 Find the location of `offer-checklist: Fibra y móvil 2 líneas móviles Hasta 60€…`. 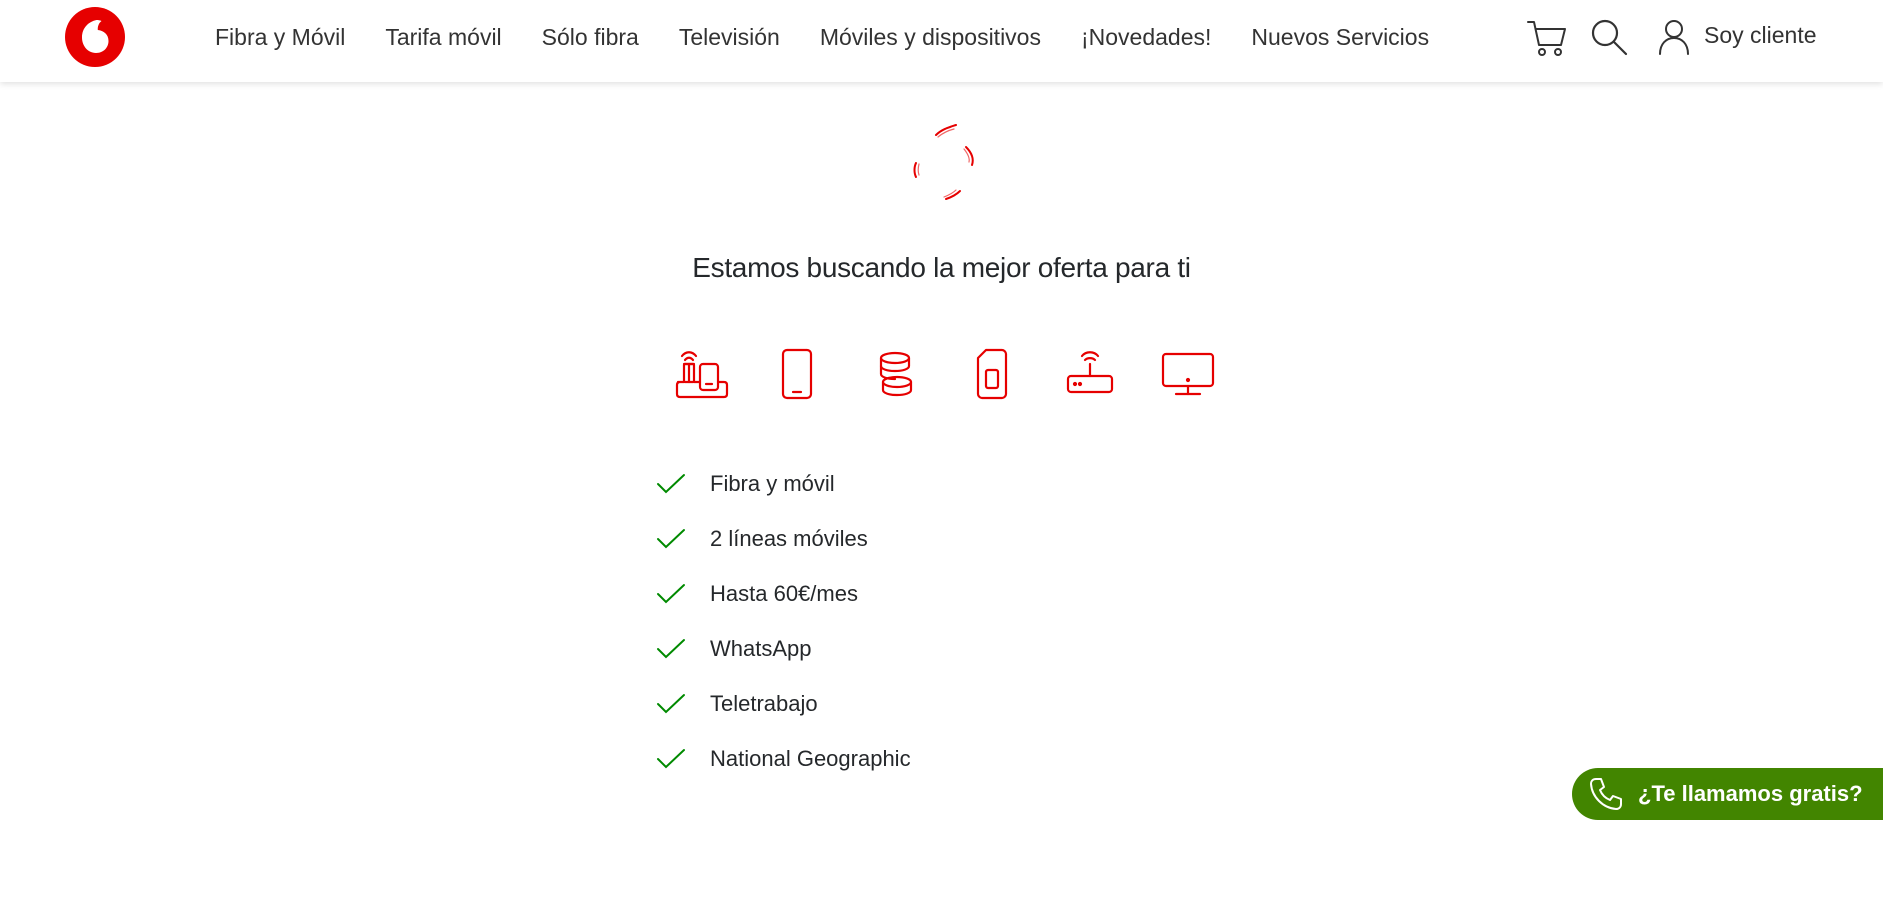

offer-checklist: Fibra y móvil 2 líneas móviles Hasta 60€… is located at coordinates (783, 621).